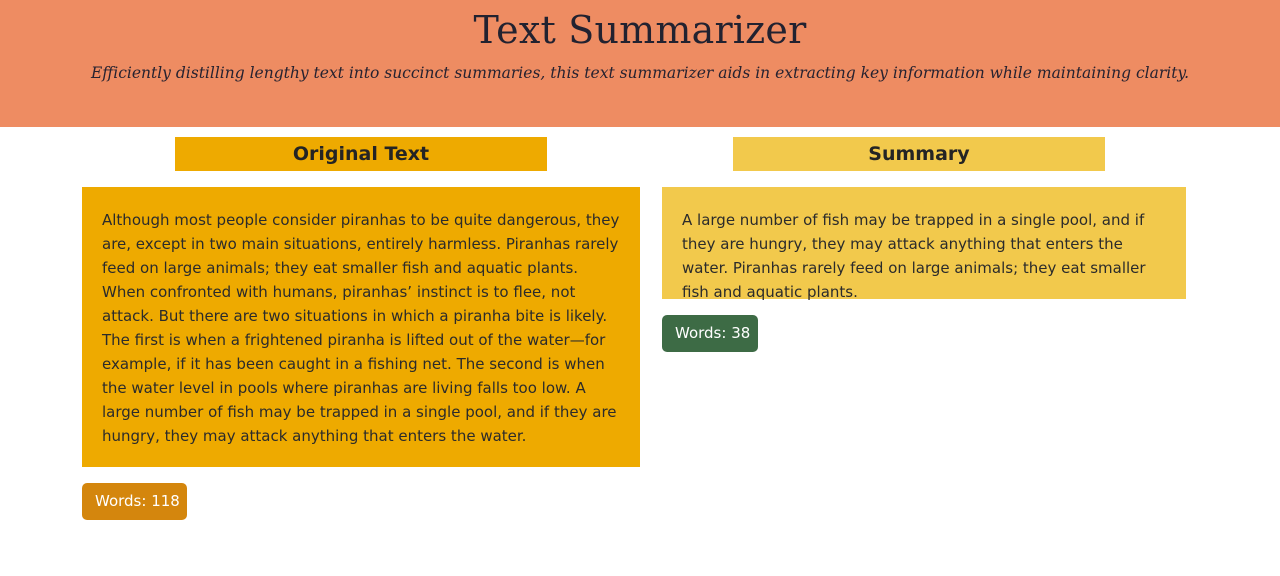 This screenshot has width=1280, height=576. Describe the element at coordinates (361, 154) in the screenshot. I see `original-text-heading: Original Text` at that location.